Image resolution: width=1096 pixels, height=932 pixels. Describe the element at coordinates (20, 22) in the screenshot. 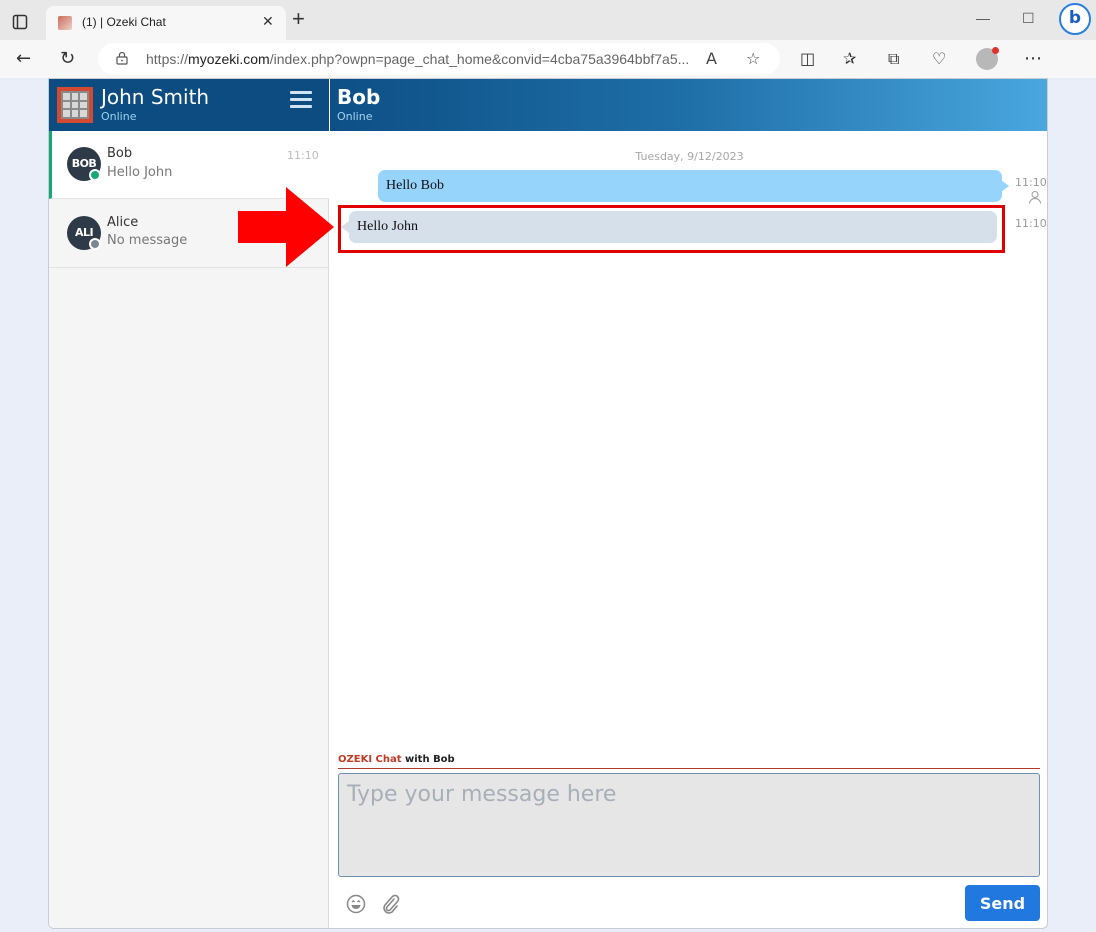

I see `tab-actions-icon` at that location.